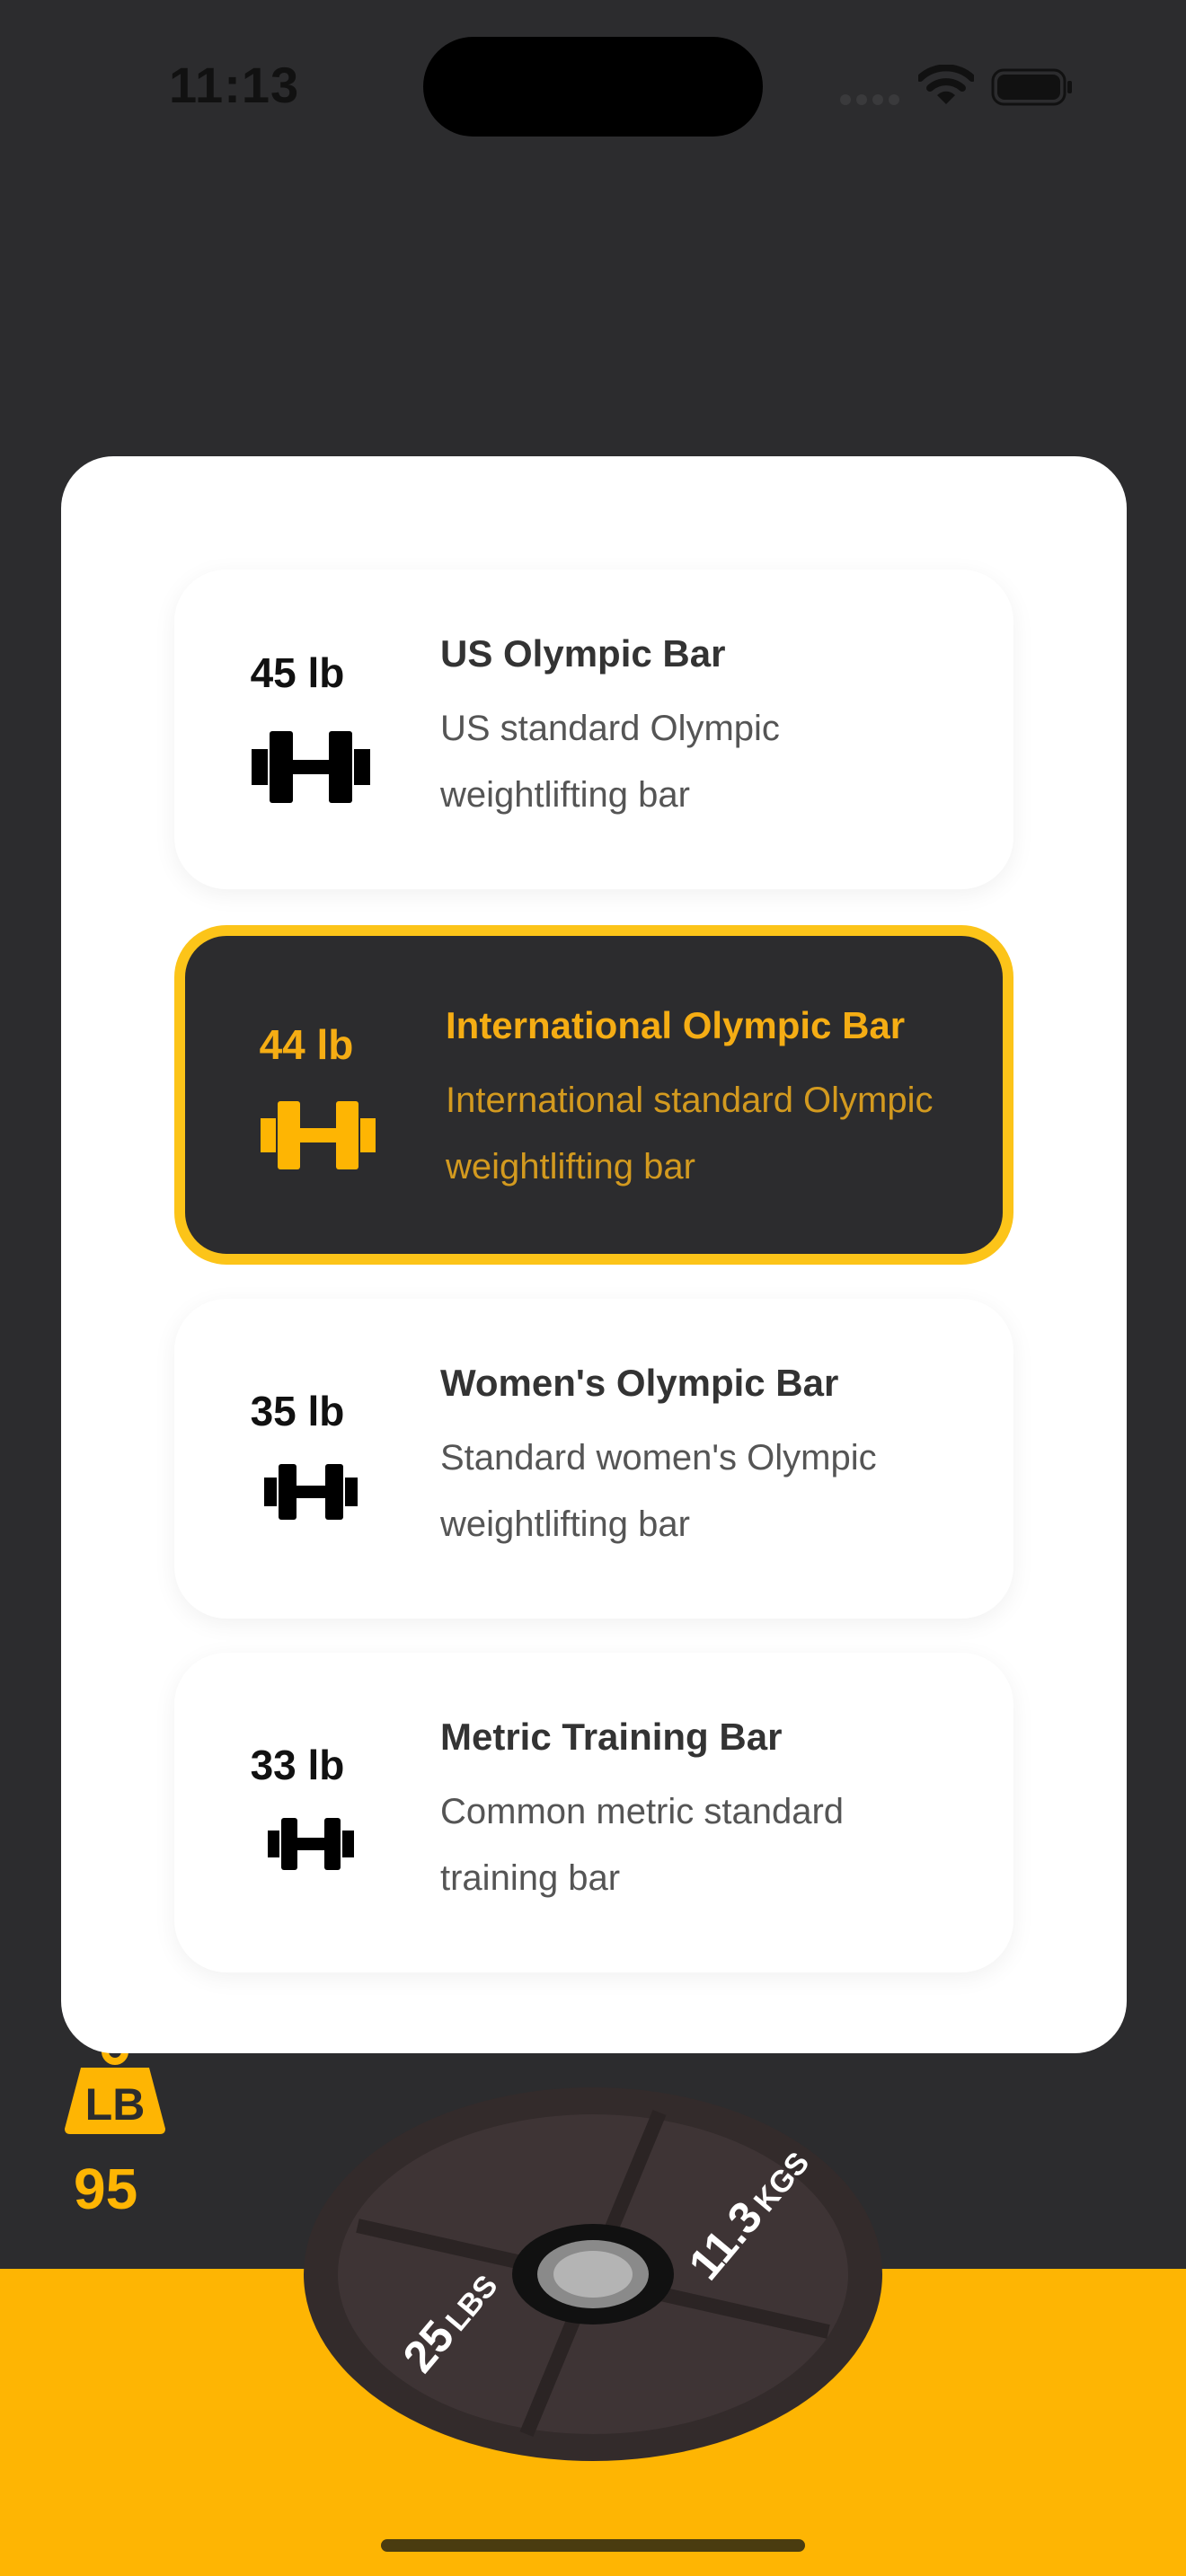  I want to click on bar-weight: 44 lb, so click(306, 1044).